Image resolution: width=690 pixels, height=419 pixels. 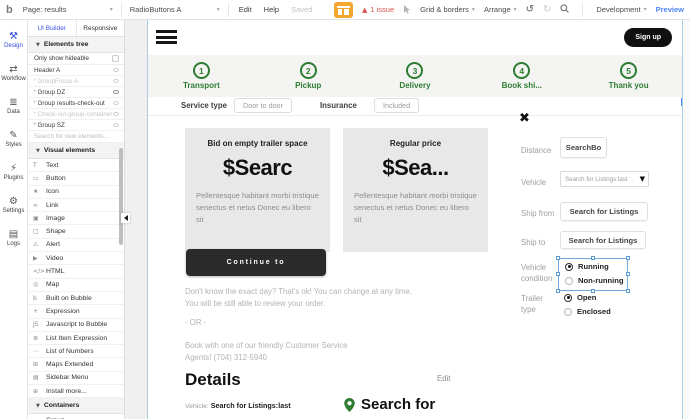 What do you see at coordinates (378, 9) in the screenshot?
I see `issues-indicator: ▲ 1 issue` at bounding box center [378, 9].